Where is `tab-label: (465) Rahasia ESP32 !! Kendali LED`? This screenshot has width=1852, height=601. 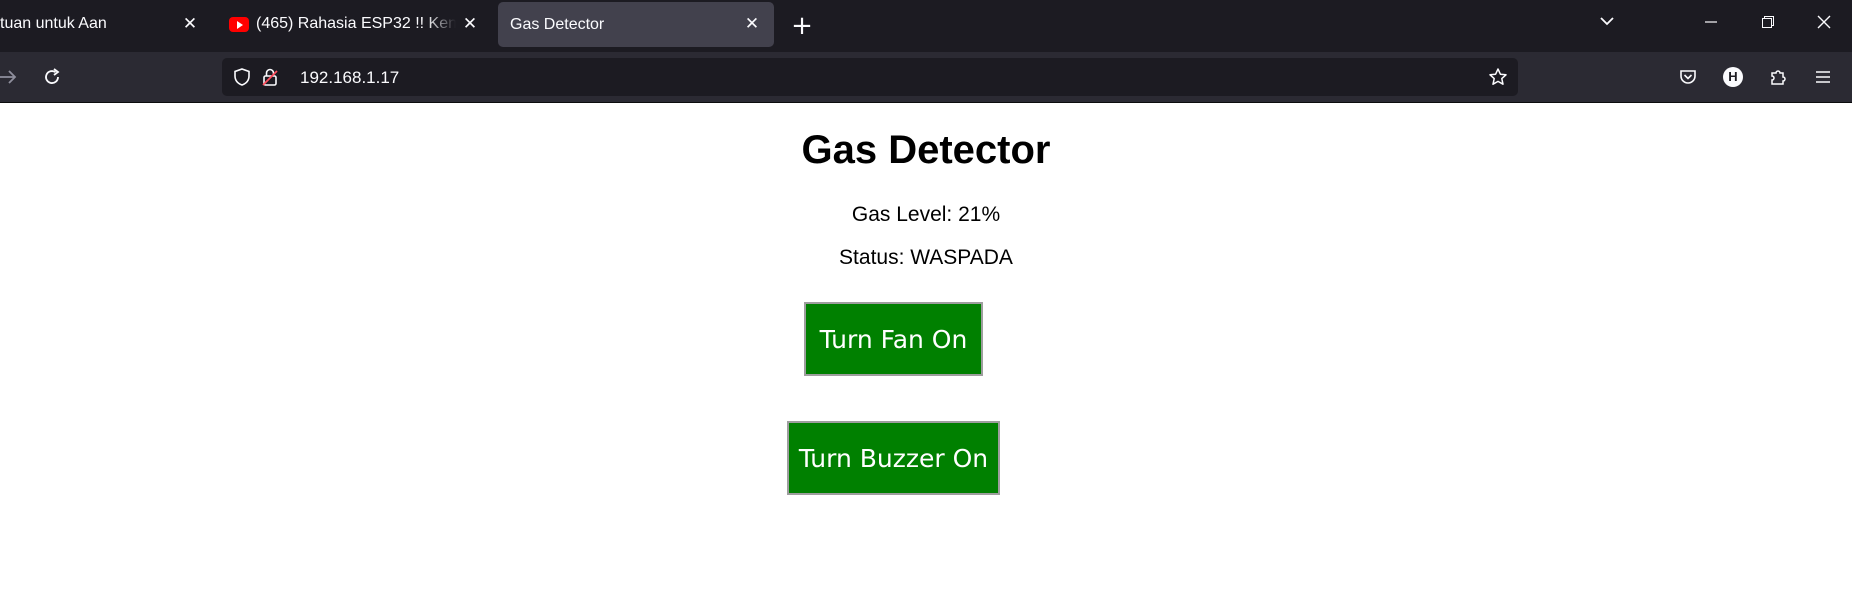 tab-label: (465) Rahasia ESP32 !! Kendali LED is located at coordinates (356, 23).